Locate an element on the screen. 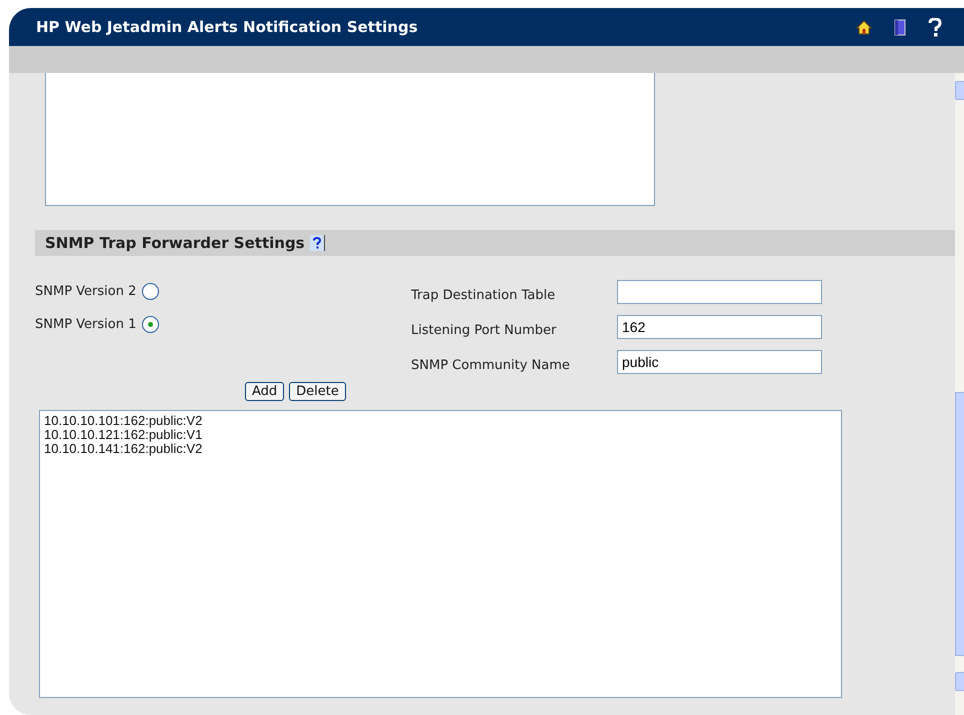  radio-label: SNMP Version 1 is located at coordinates (85, 324).